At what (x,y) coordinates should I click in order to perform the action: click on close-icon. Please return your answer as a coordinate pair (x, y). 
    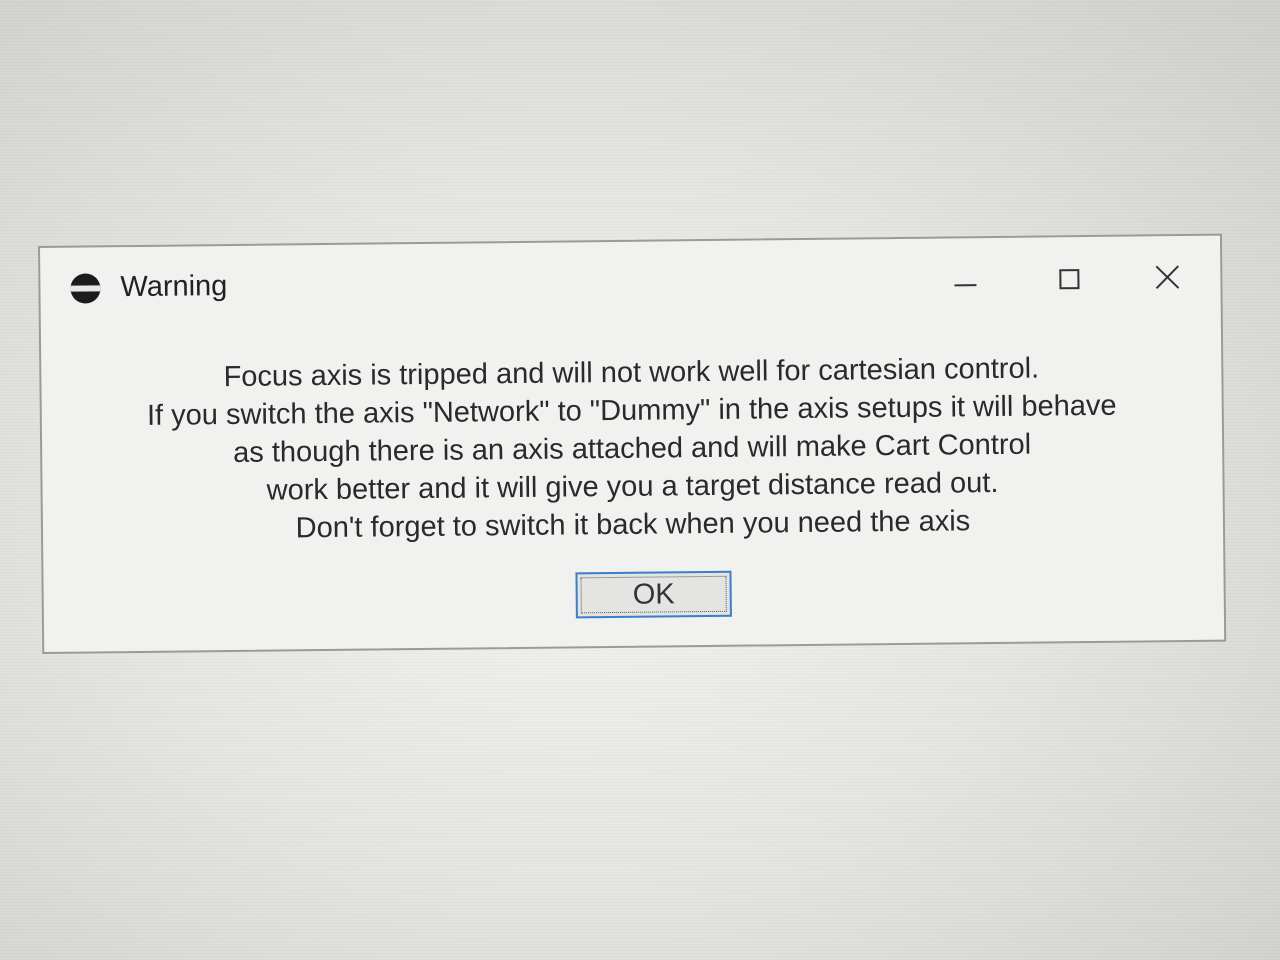
    Looking at the image, I should click on (1167, 277).